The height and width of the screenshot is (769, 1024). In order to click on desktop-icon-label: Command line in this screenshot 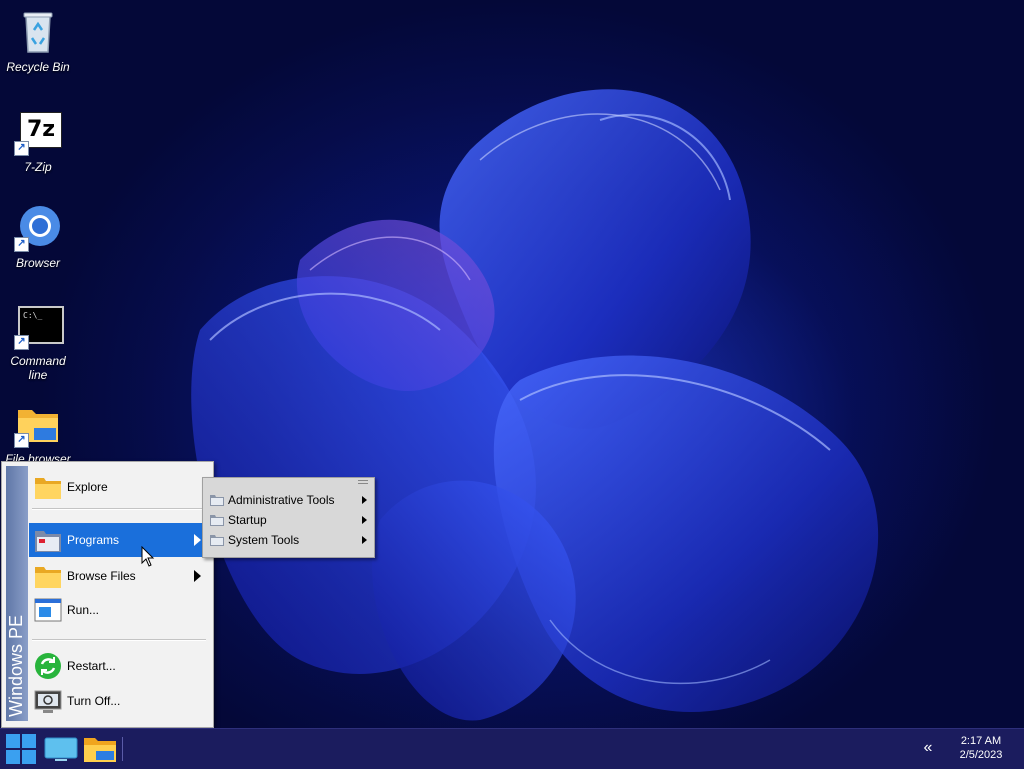, I will do `click(38, 368)`.